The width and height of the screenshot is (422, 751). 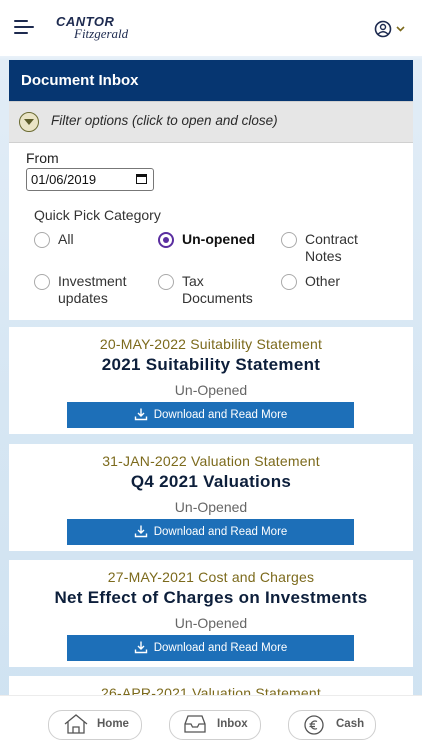 I want to click on from-date-input: 01/06/2019, so click(x=90, y=179).